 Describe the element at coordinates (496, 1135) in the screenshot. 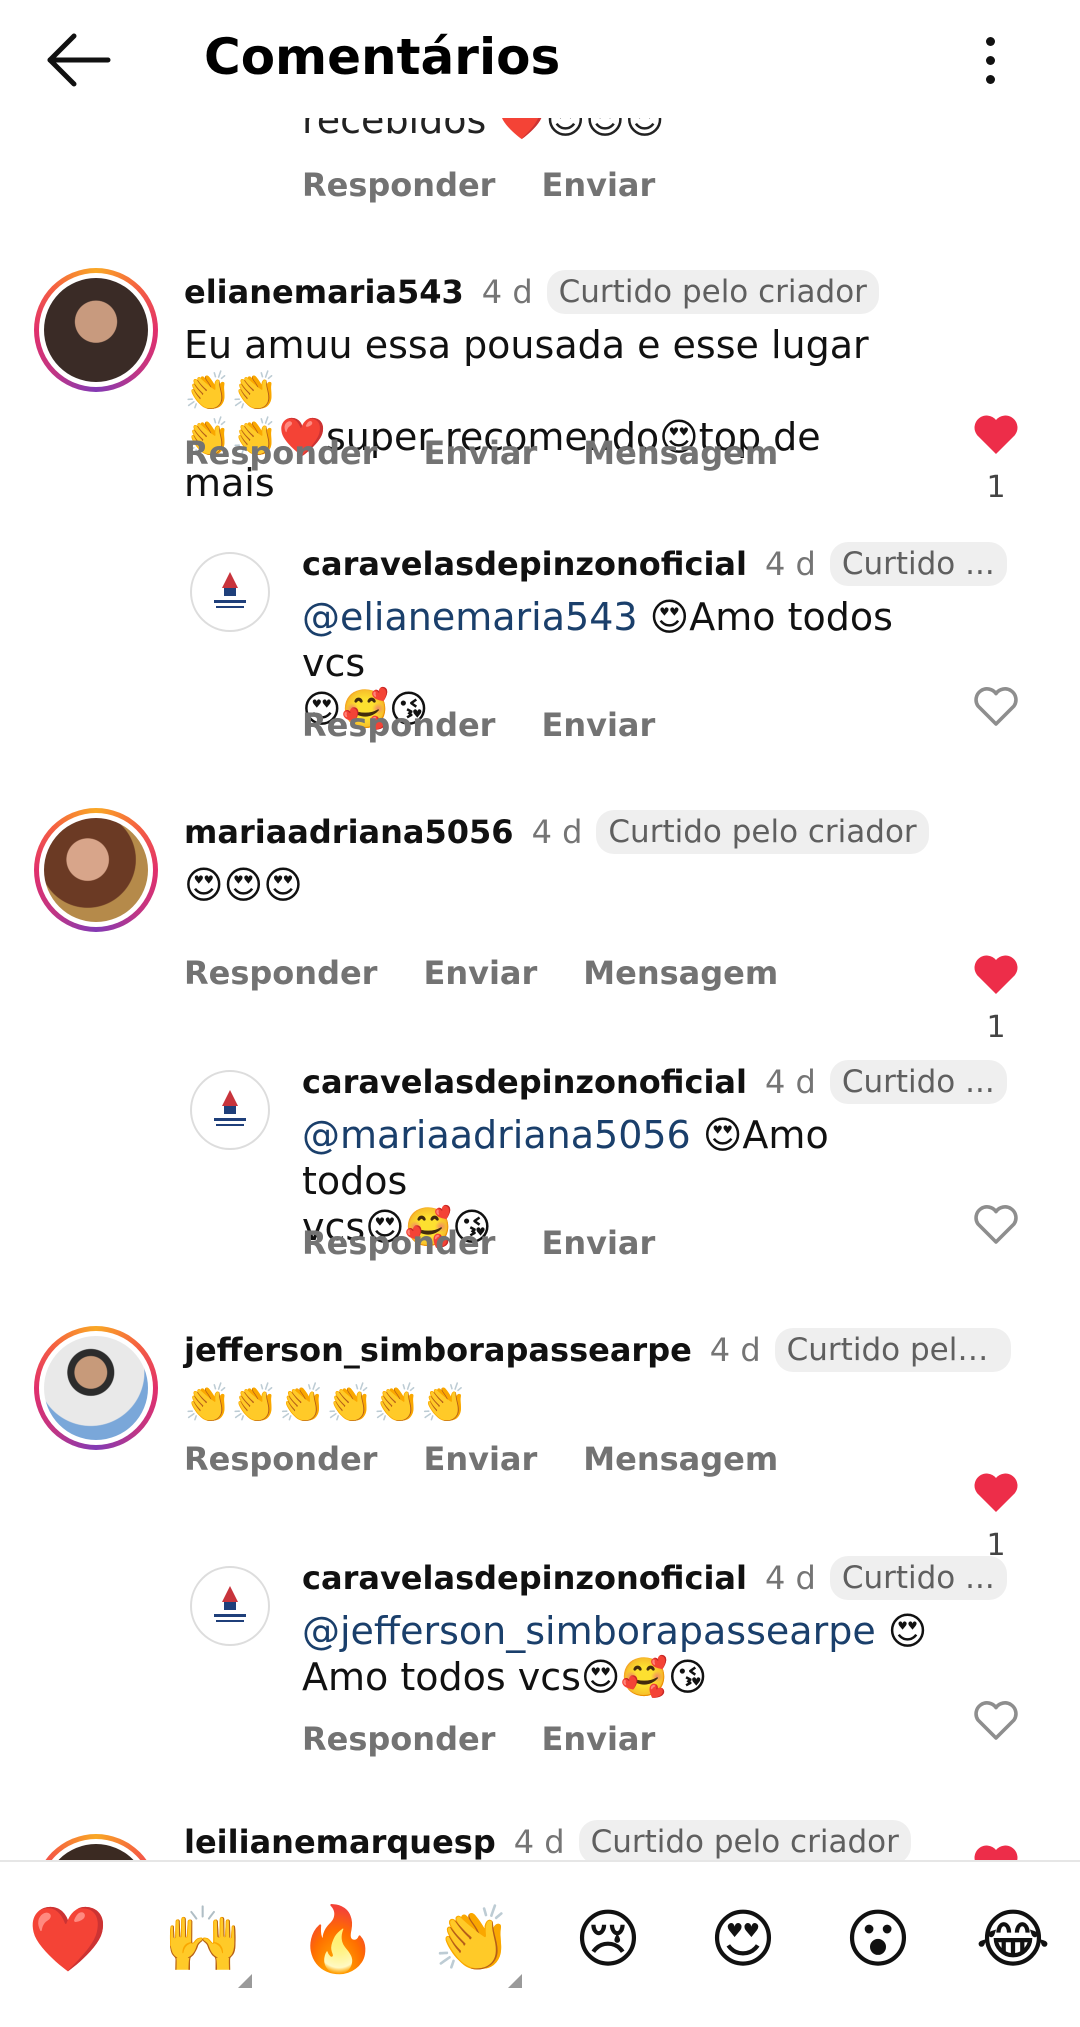

I see `mention-link: @mariaadriana5056` at that location.